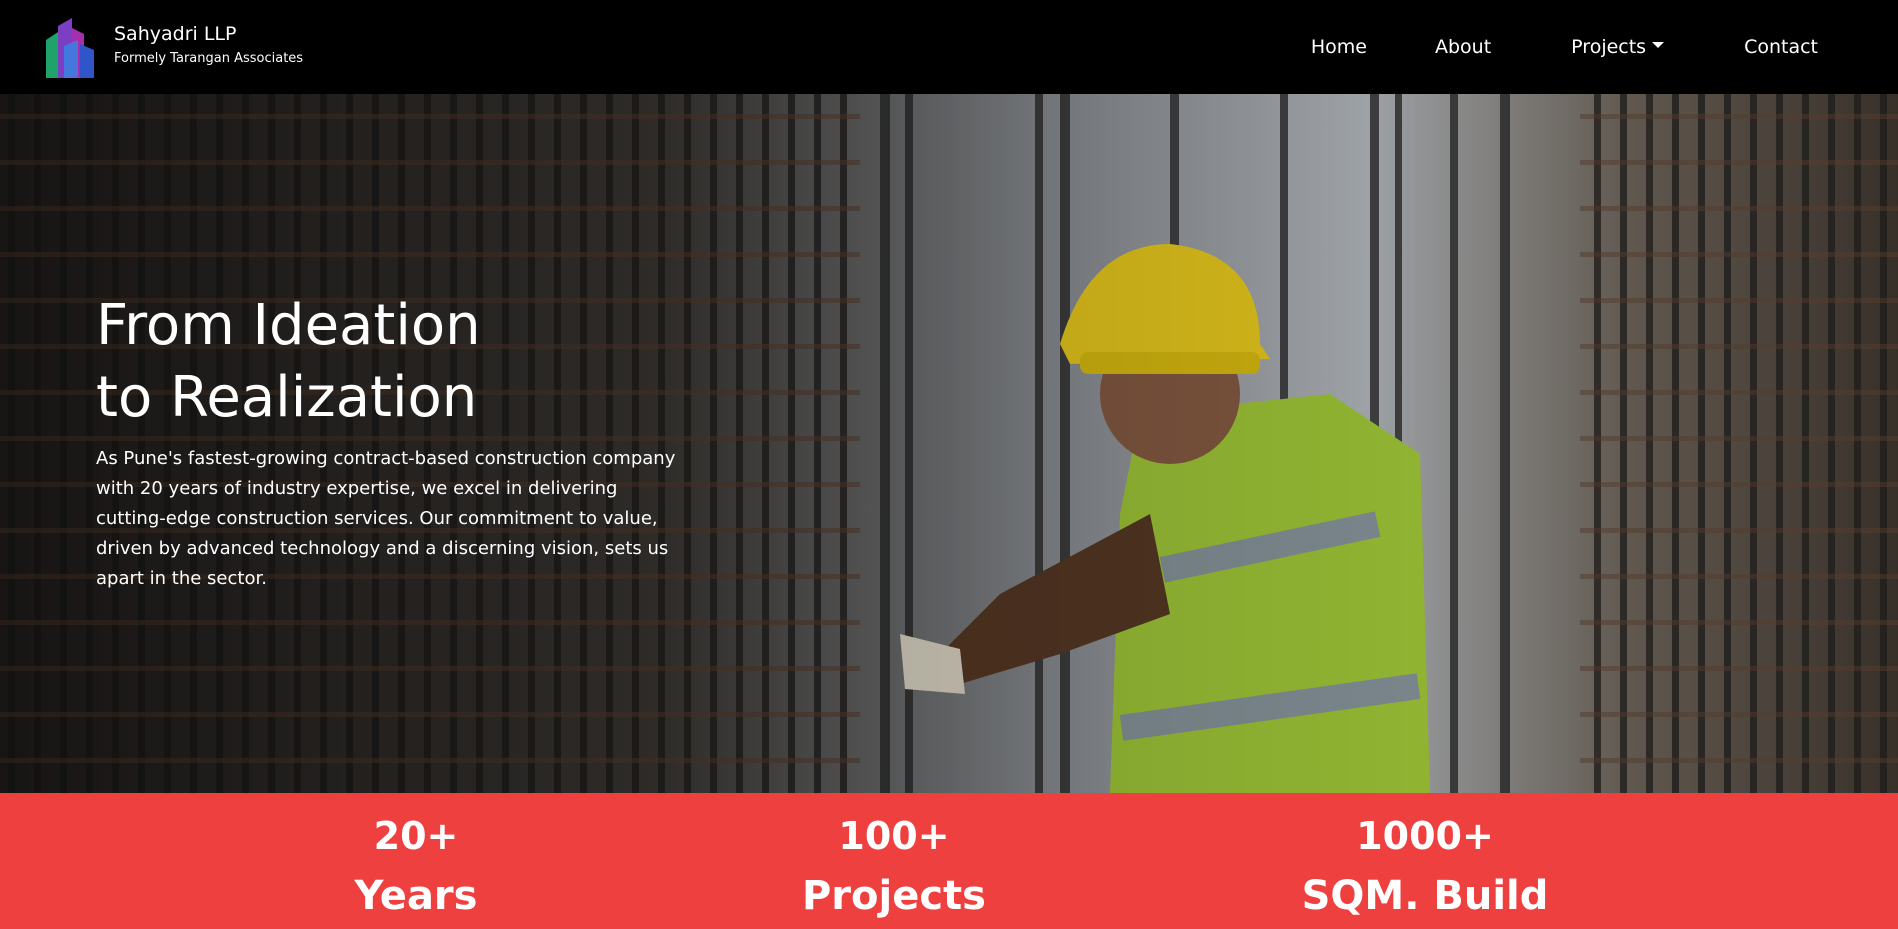  I want to click on stat-number: 1000+, so click(1425, 836).